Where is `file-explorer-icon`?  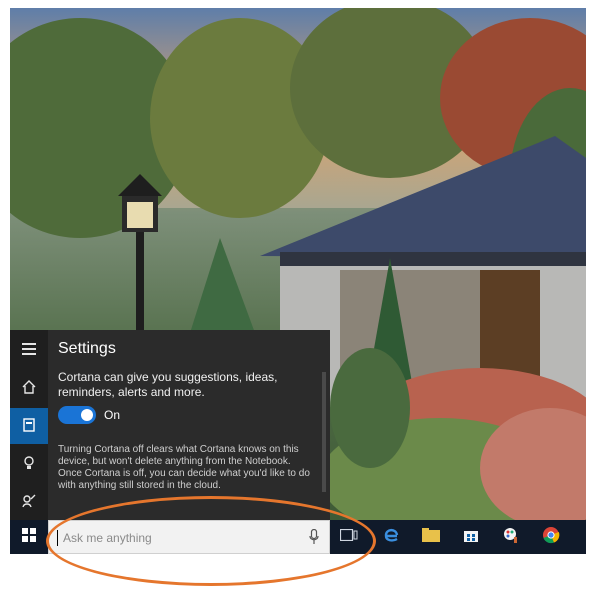
file-explorer-icon is located at coordinates (431, 537).